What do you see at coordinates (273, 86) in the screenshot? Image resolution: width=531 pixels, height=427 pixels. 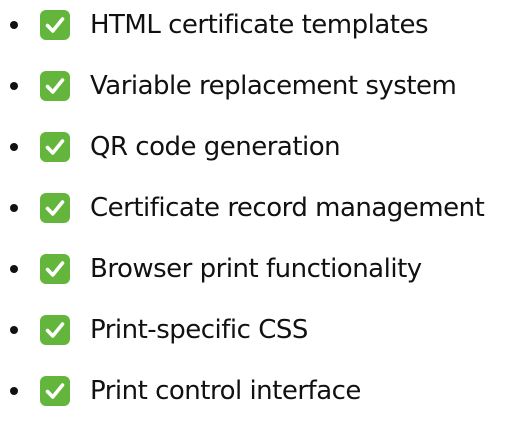 I see `checklist-item-label: Variable replacement system` at bounding box center [273, 86].